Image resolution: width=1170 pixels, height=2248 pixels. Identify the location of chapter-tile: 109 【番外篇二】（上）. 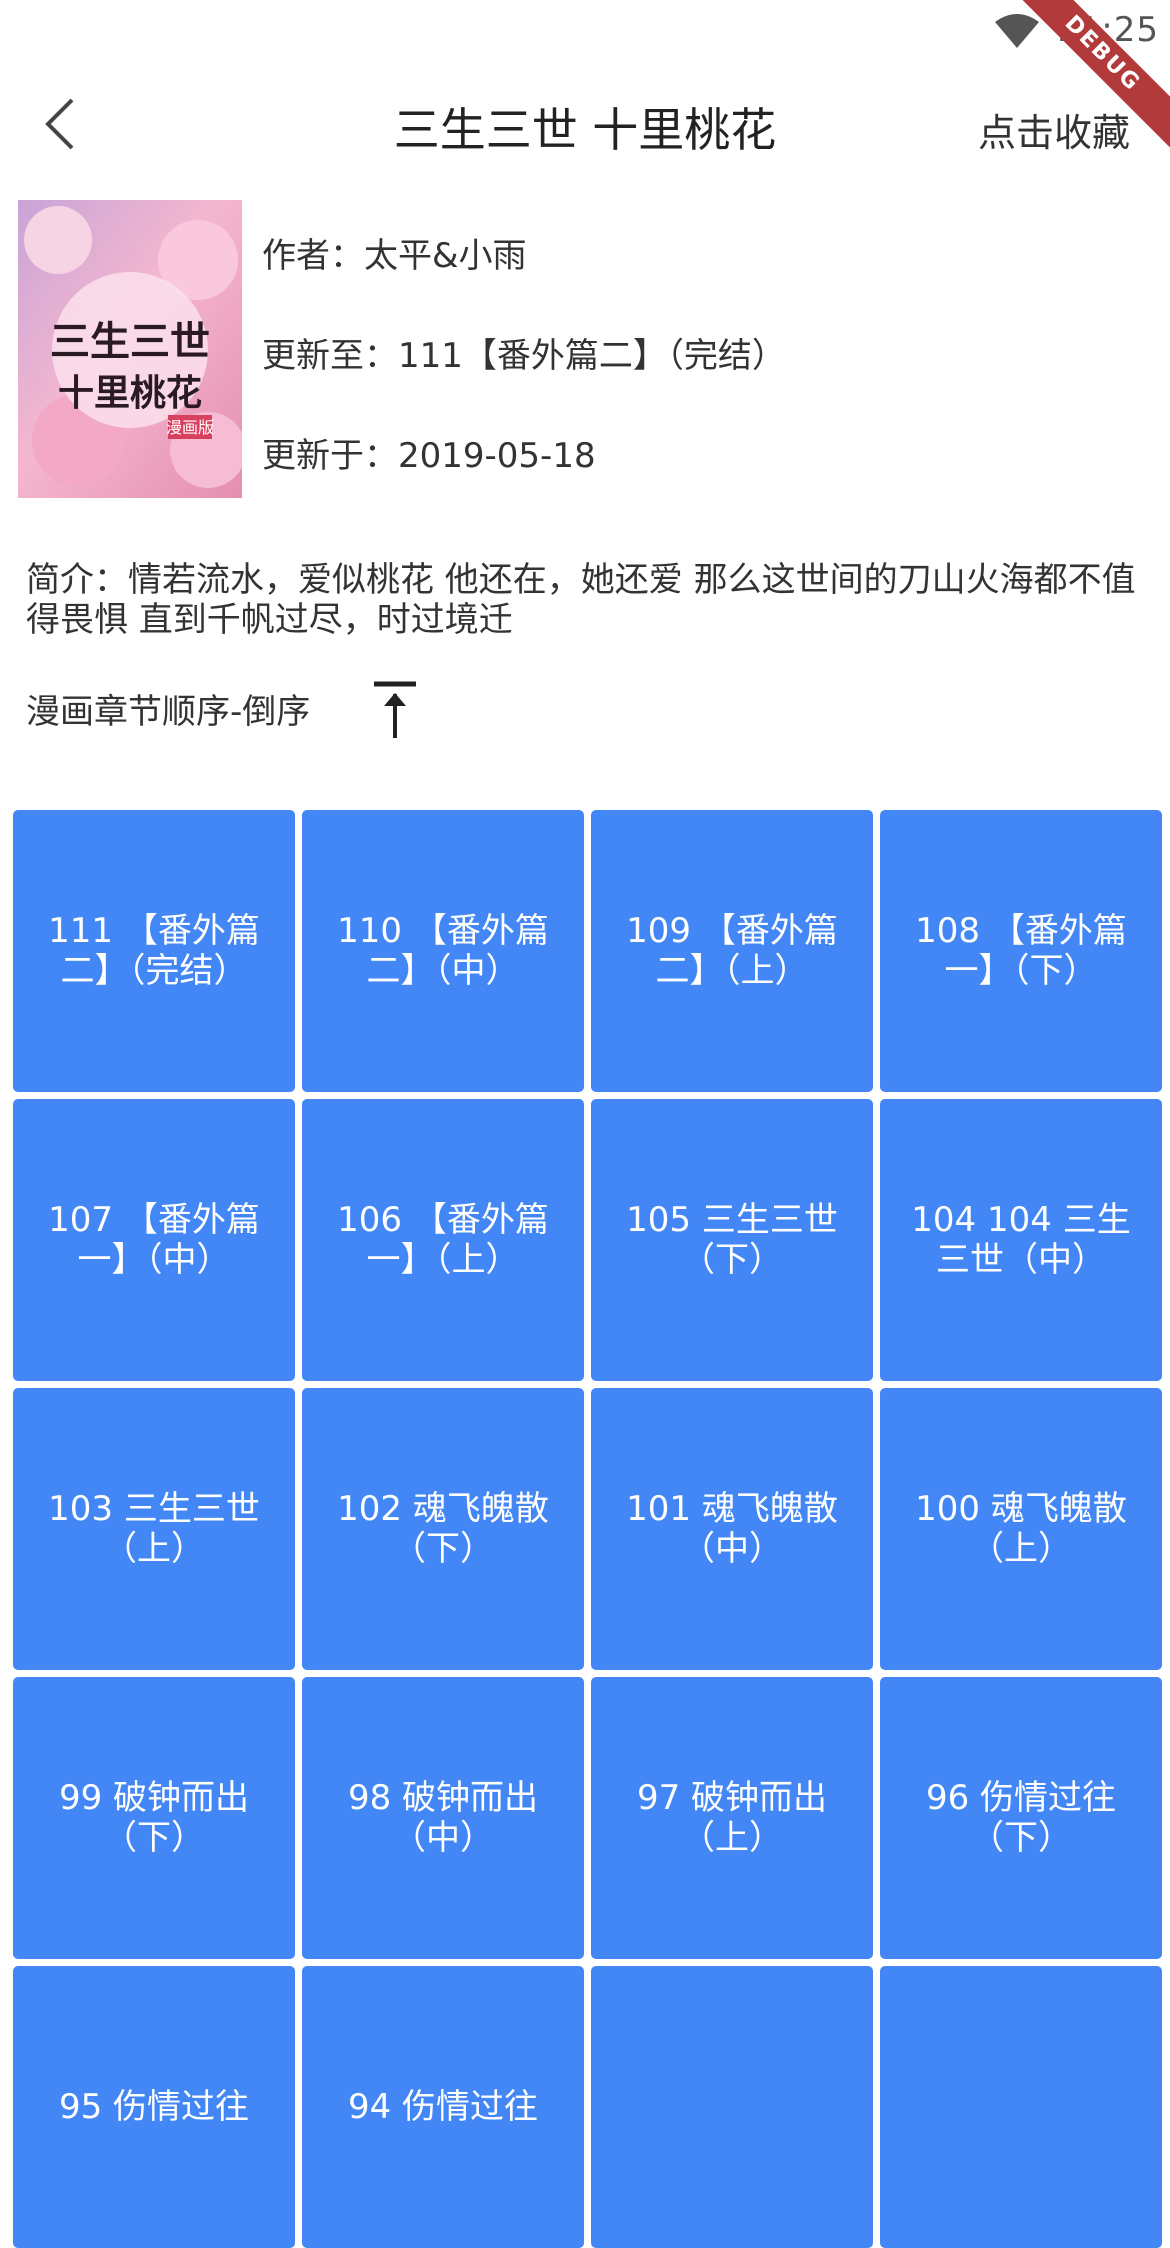
(732, 951).